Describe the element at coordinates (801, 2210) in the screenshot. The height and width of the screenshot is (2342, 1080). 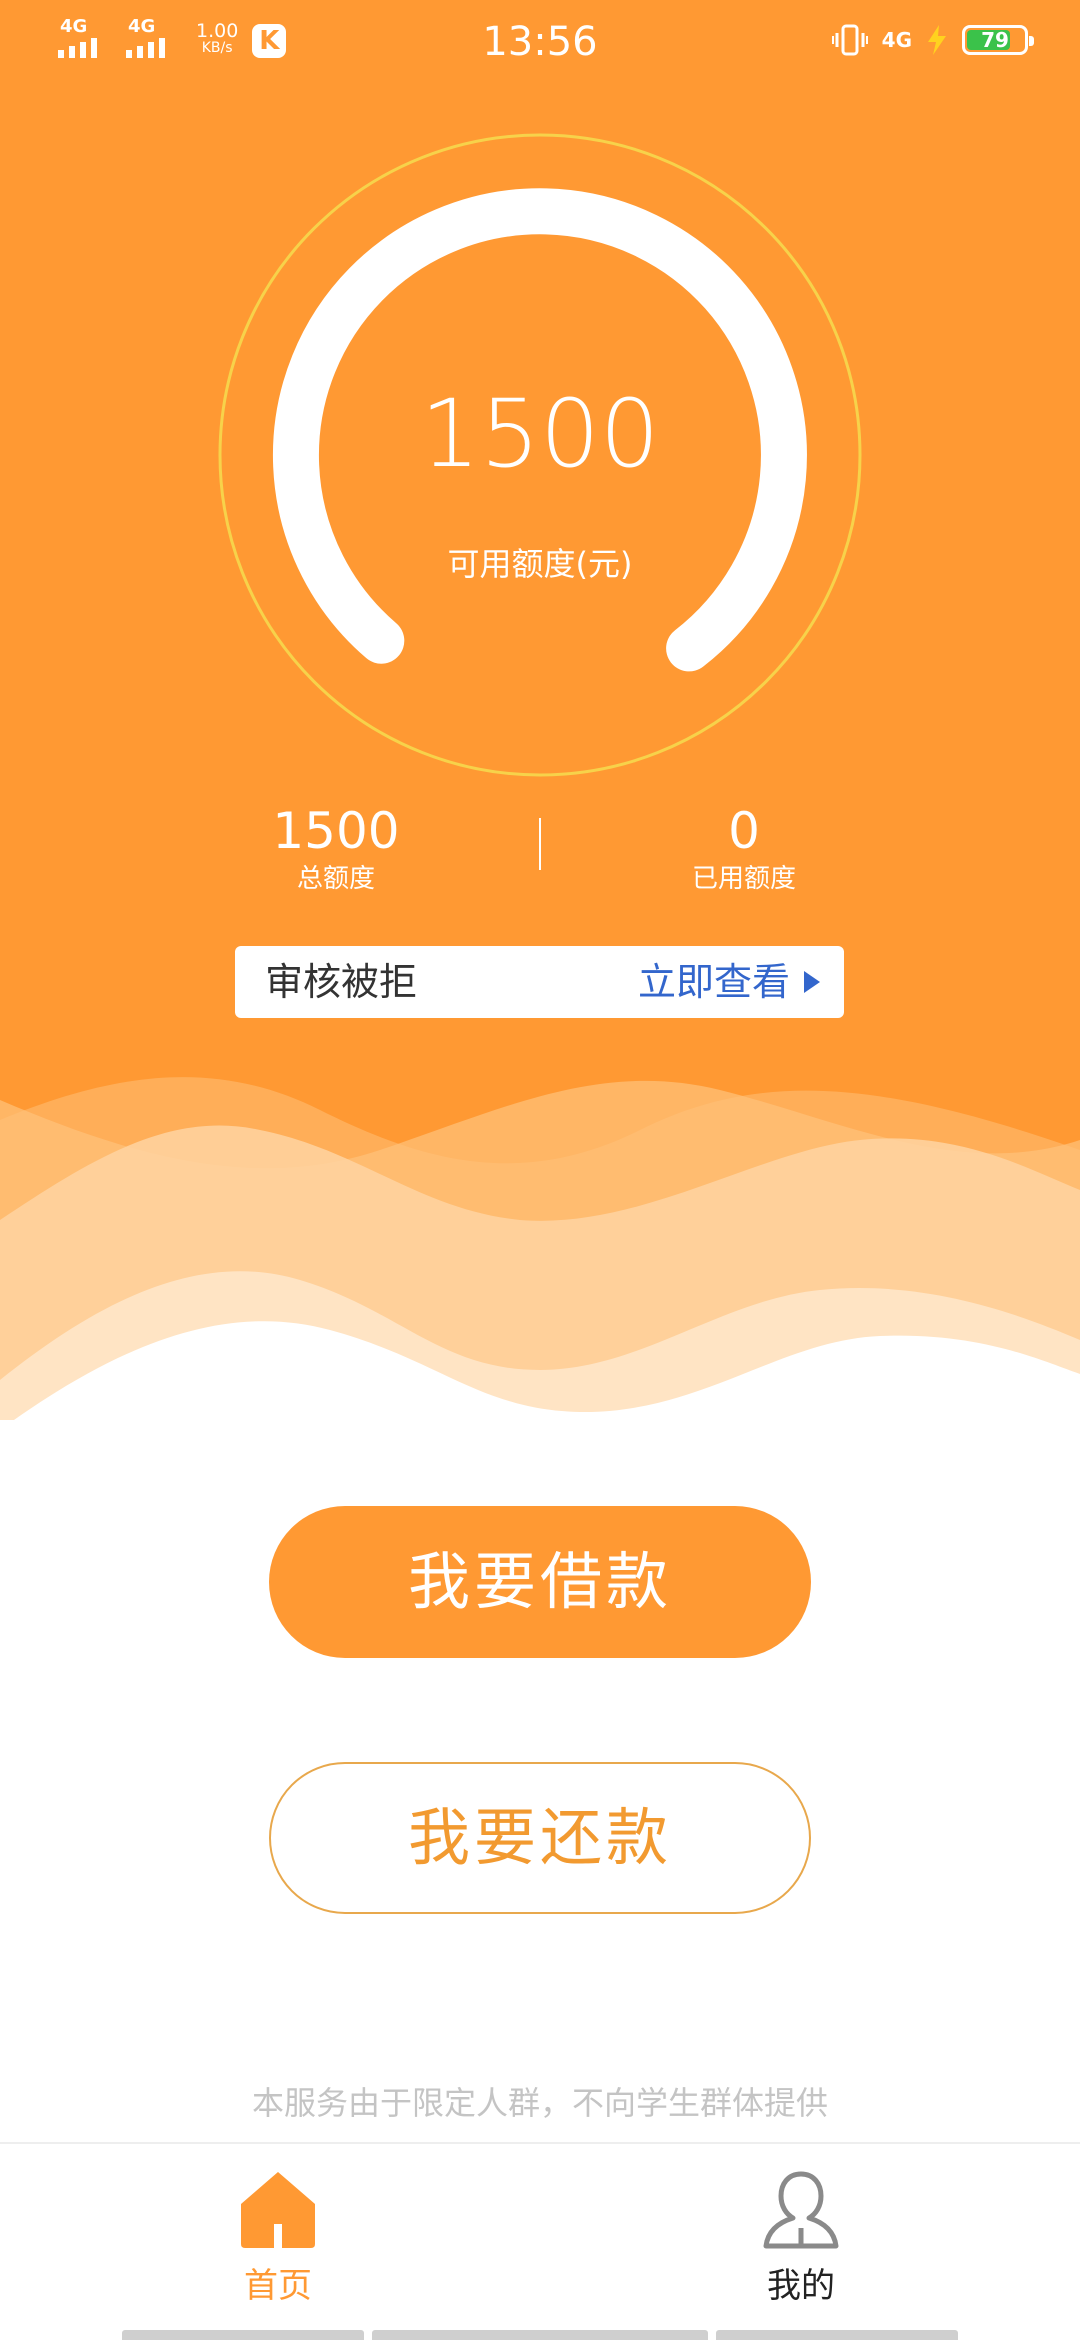
I see `user-icon` at that location.